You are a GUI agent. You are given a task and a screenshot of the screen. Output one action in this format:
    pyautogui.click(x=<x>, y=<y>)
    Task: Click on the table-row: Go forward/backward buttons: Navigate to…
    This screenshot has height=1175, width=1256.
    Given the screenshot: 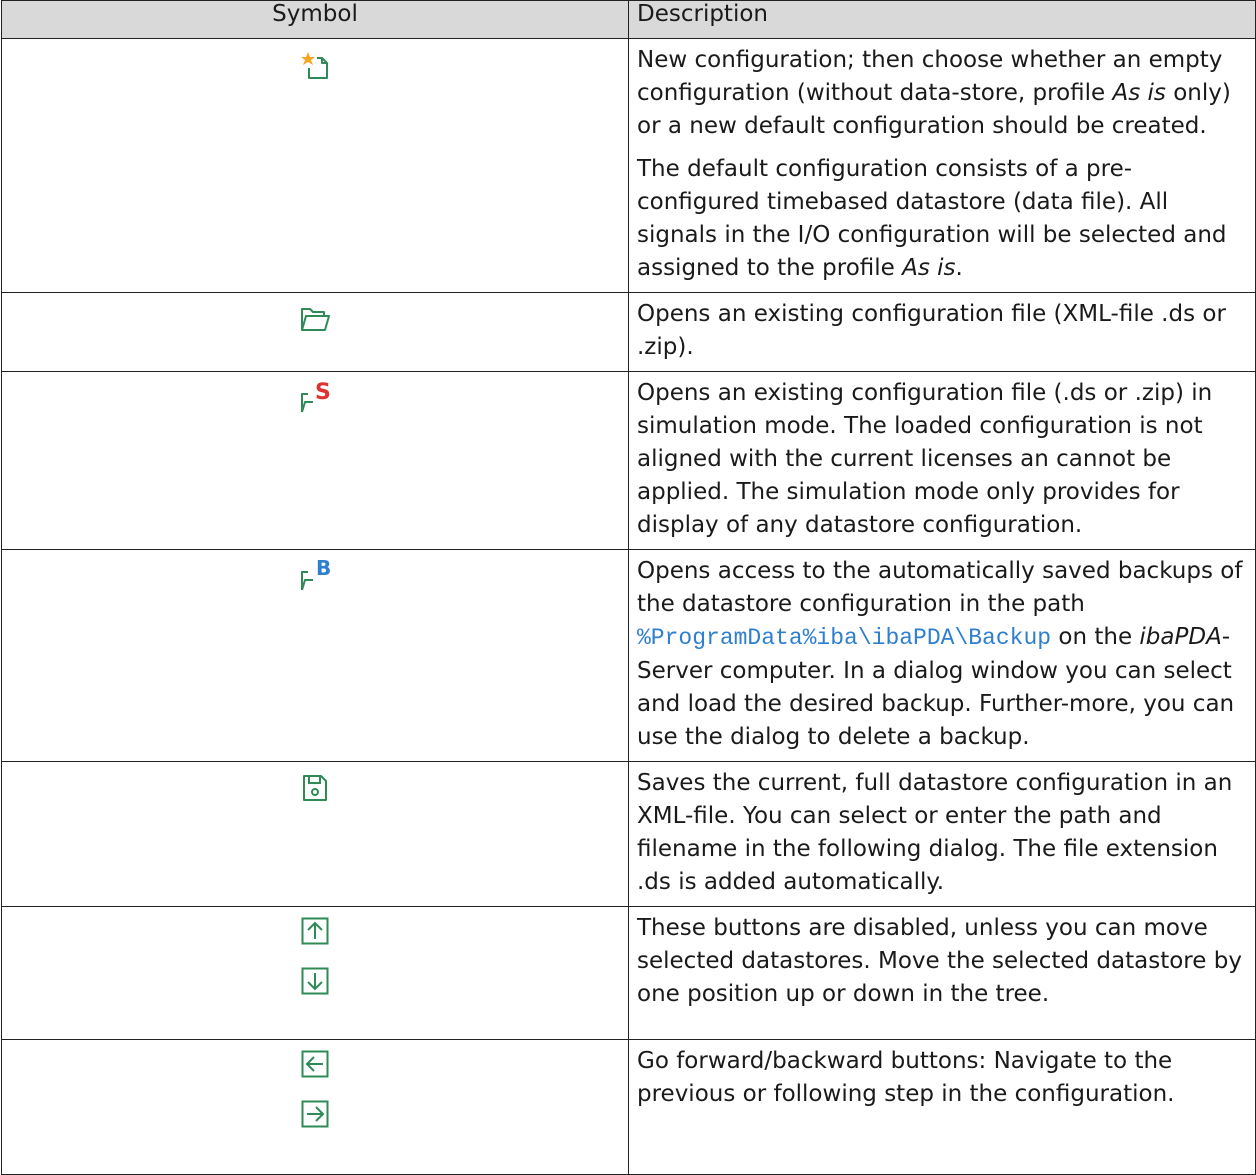 What is the action you would take?
    pyautogui.click(x=628, y=1107)
    